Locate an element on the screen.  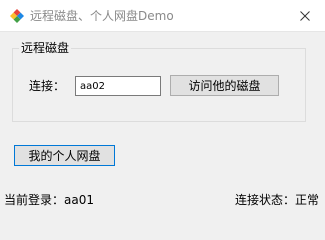
connection-status-value: 正常 is located at coordinates (306, 200).